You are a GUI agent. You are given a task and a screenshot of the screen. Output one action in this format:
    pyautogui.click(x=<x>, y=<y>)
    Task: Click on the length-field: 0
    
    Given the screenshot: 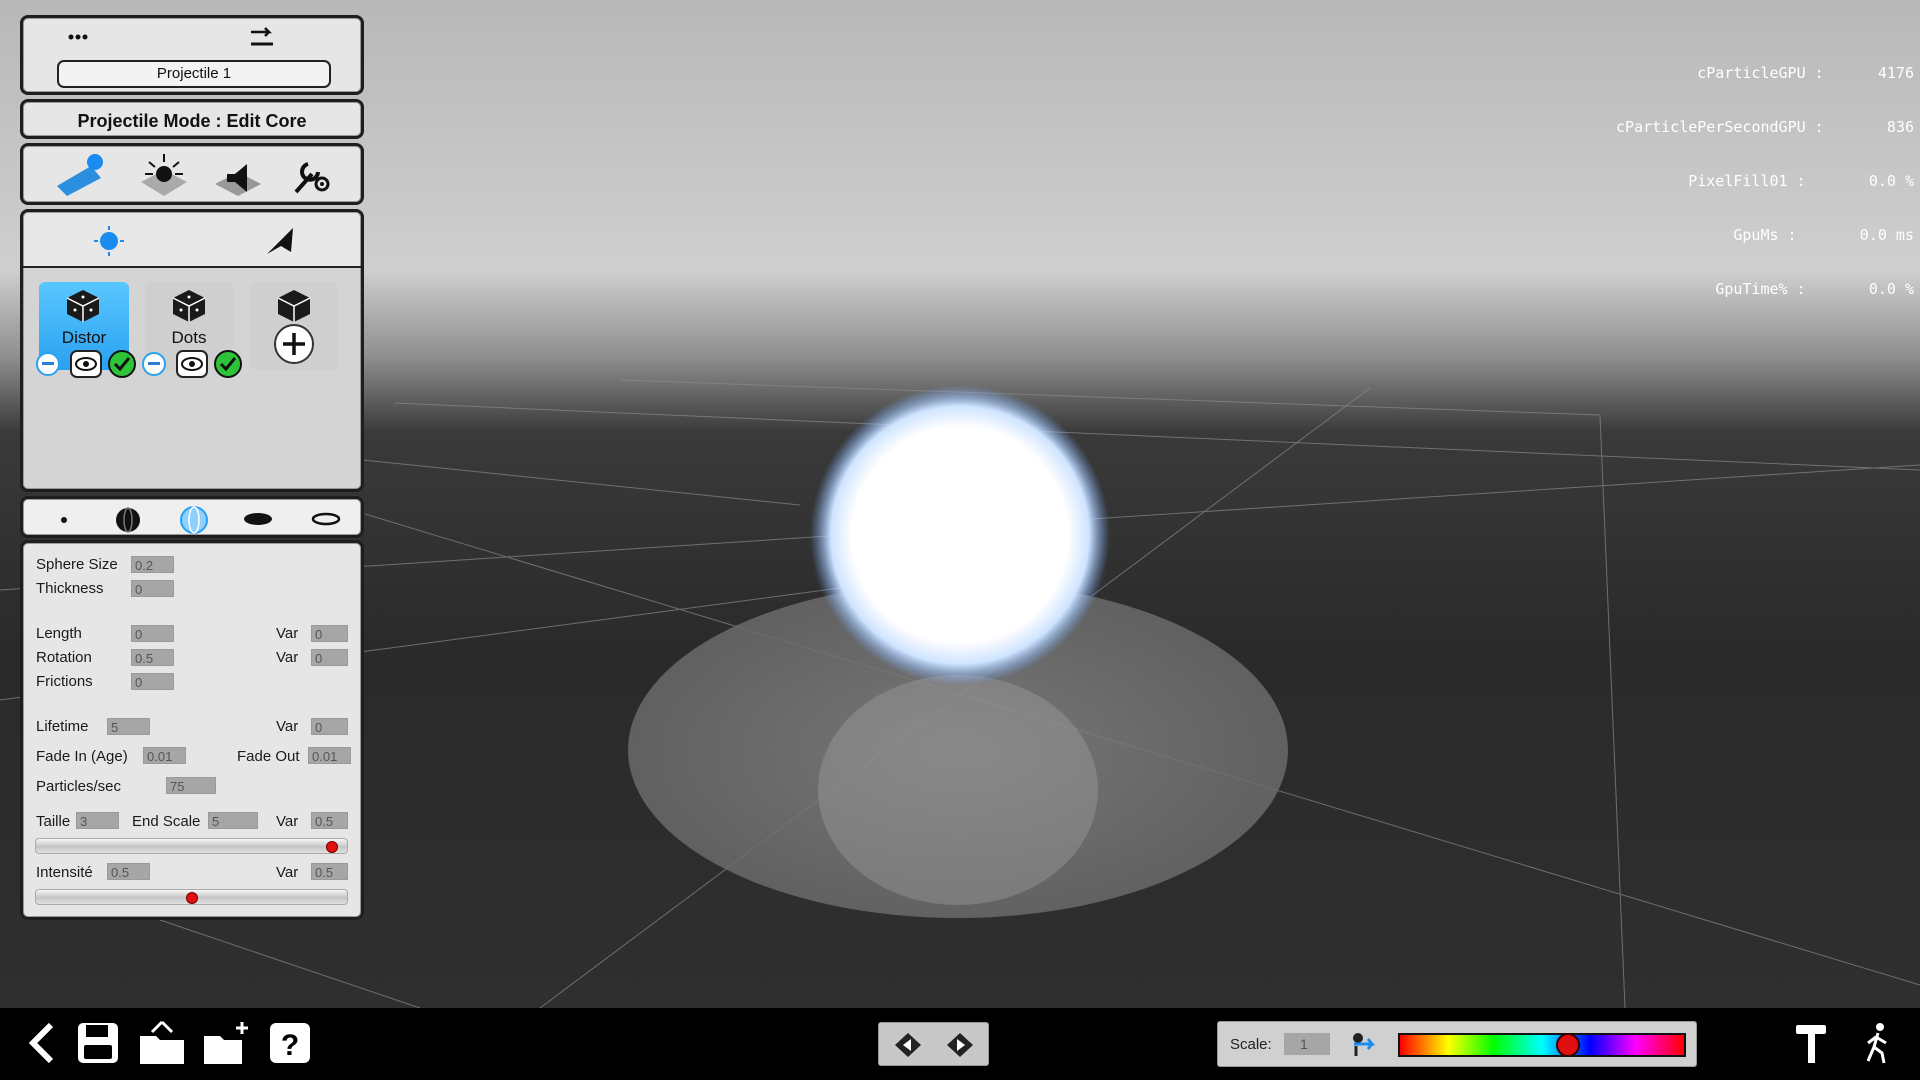 What is the action you would take?
    pyautogui.click(x=152, y=633)
    